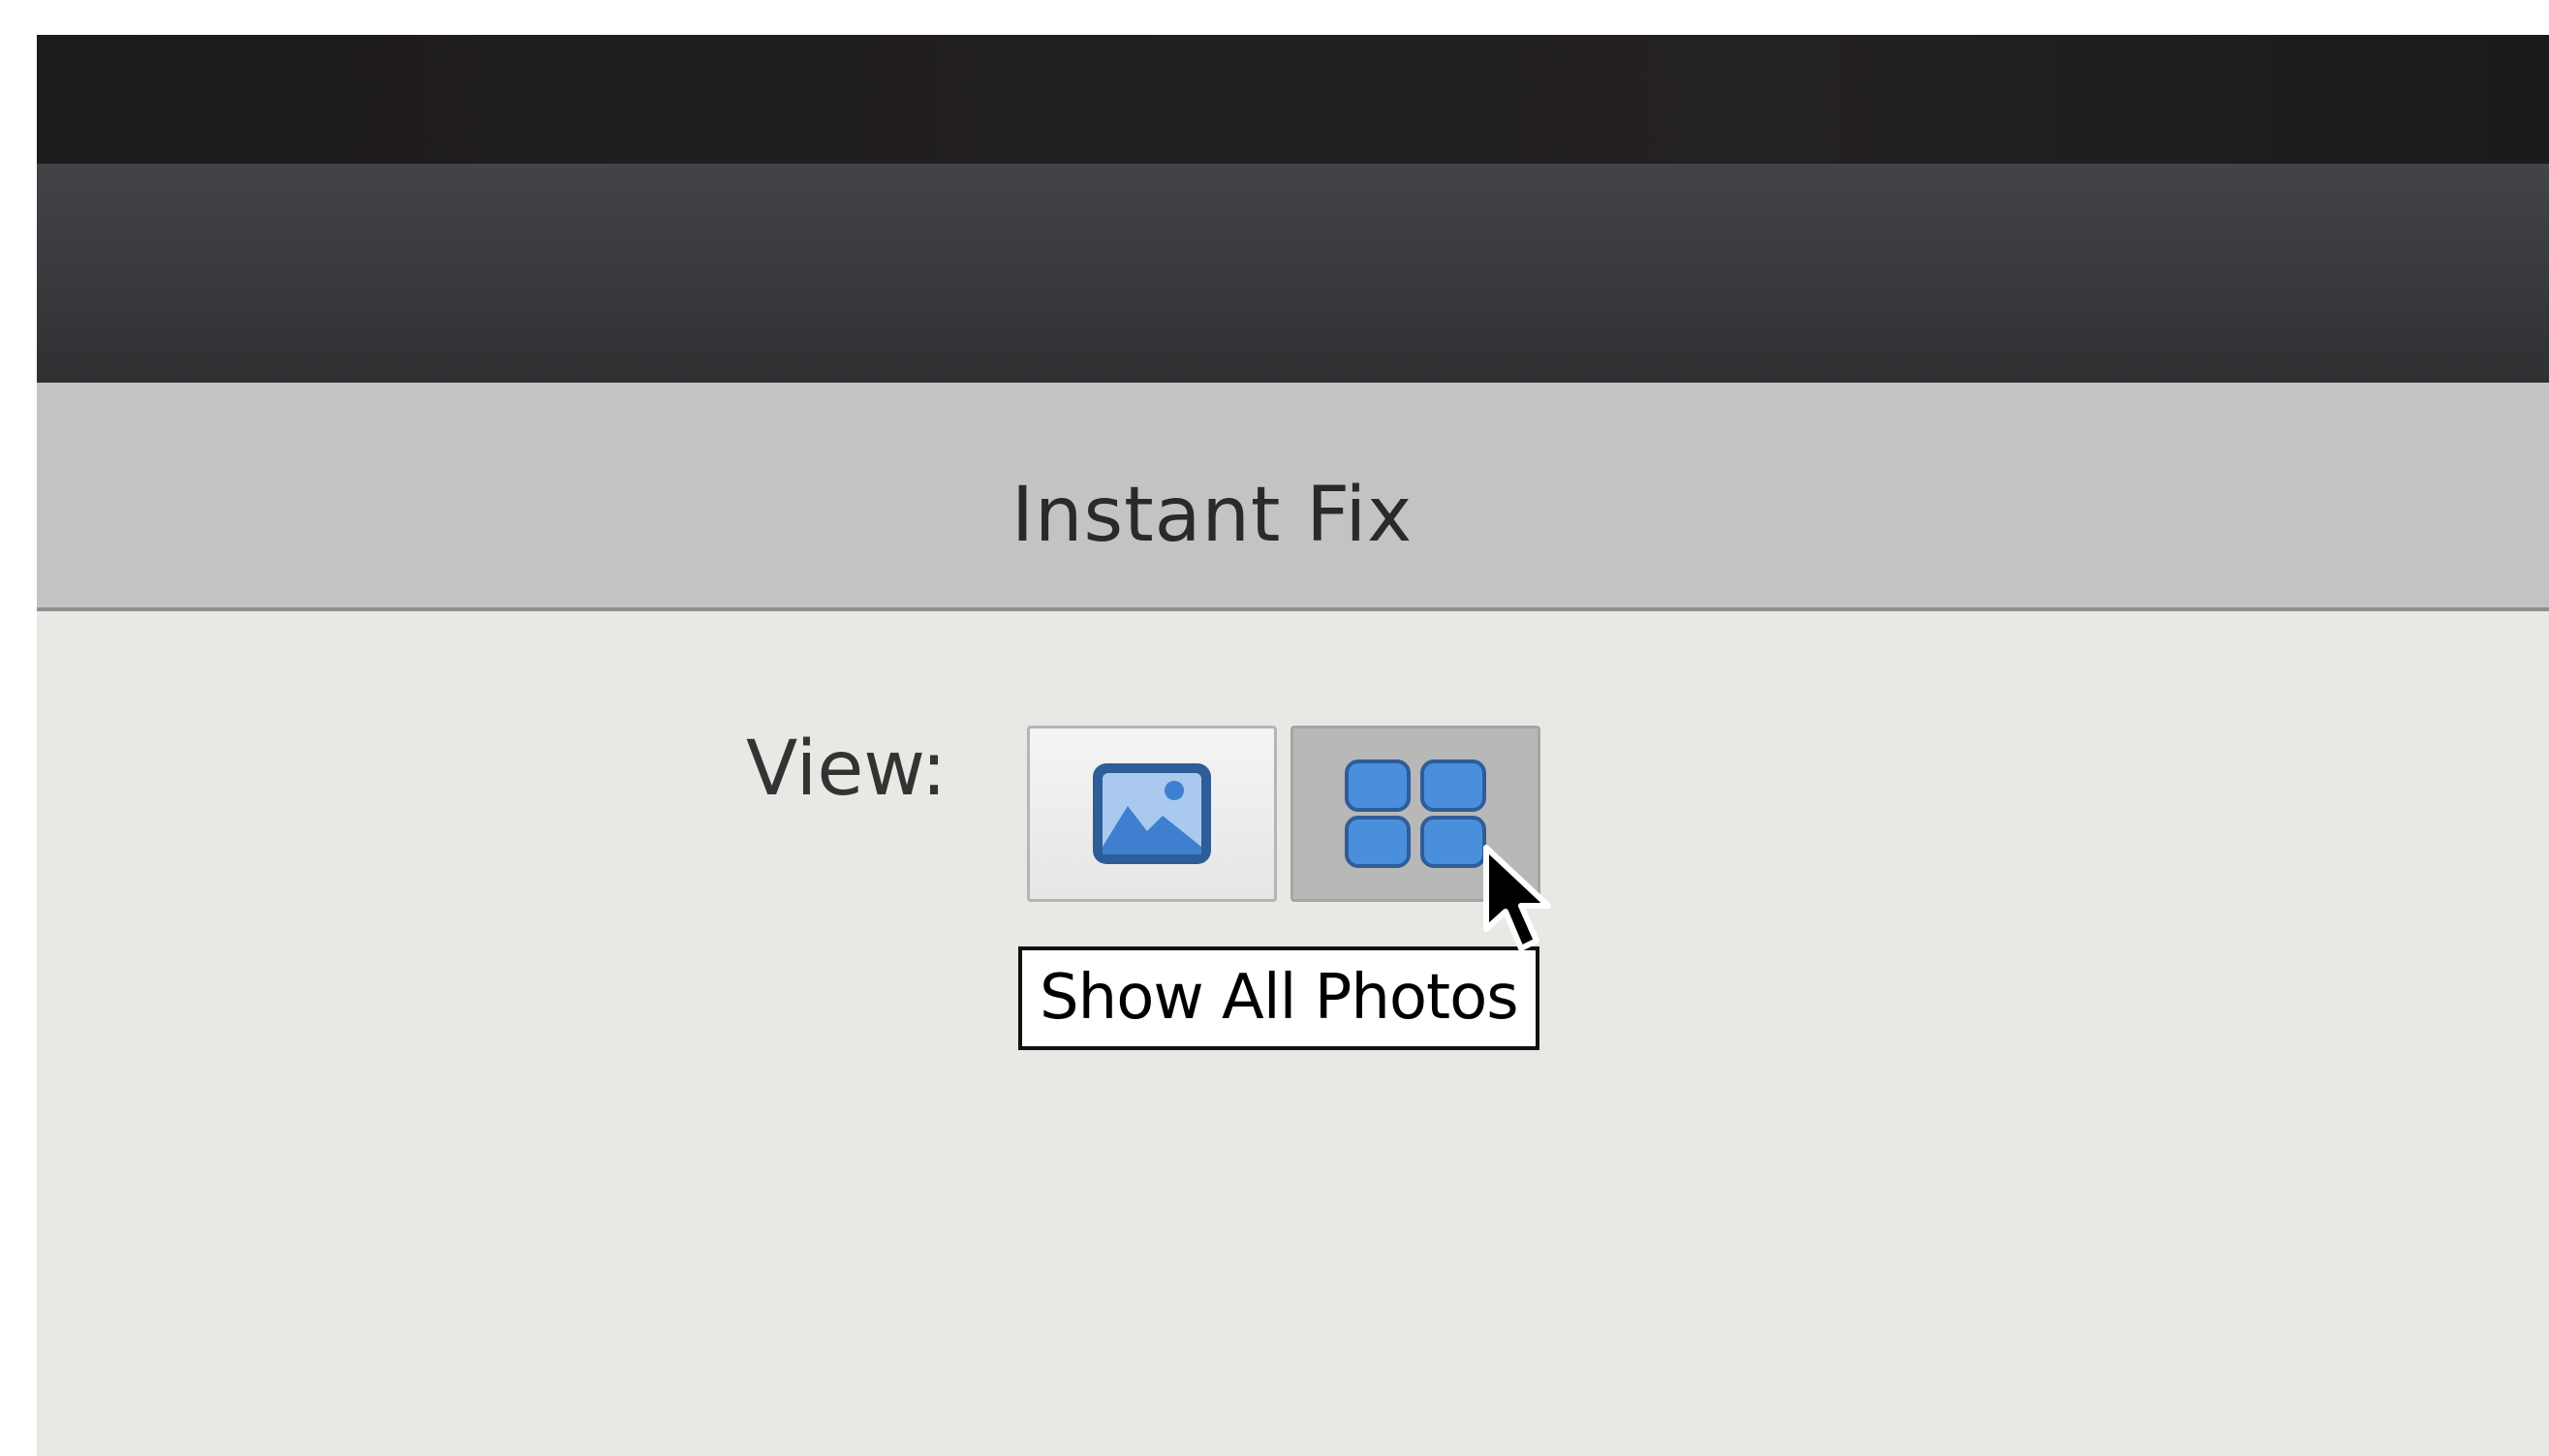 The image size is (2549, 1456). What do you see at coordinates (1278, 998) in the screenshot?
I see `show-all-photos-tooltip: Show All Photos` at bounding box center [1278, 998].